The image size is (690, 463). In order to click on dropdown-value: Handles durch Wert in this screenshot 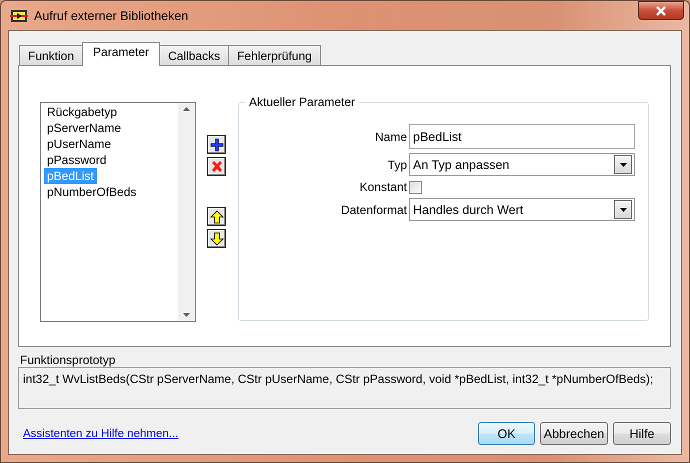, I will do `click(468, 209)`.